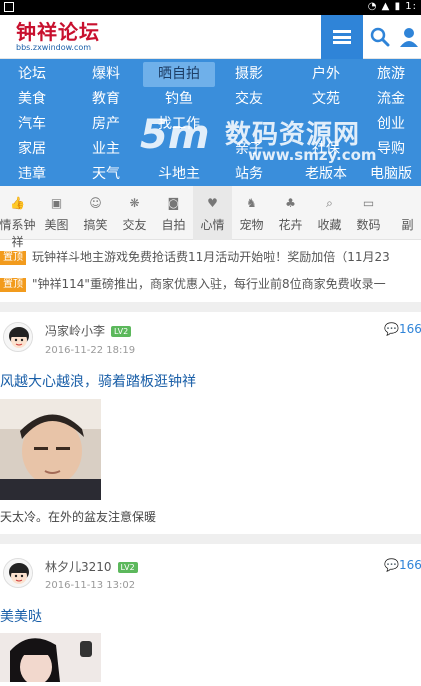 The image size is (421, 686). What do you see at coordinates (32, 149) in the screenshot?
I see `category-家居: 家居` at bounding box center [32, 149].